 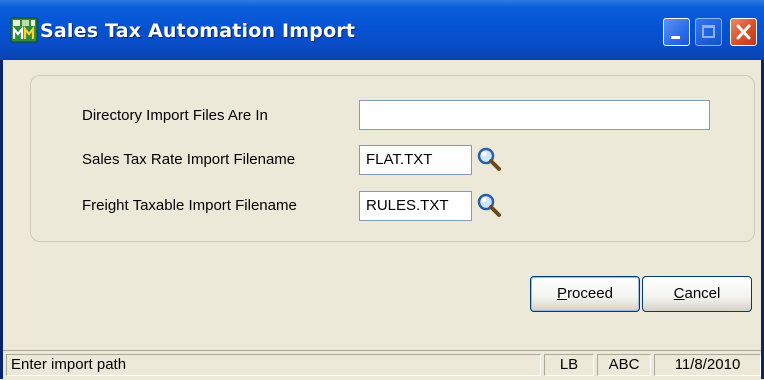 I want to click on minimize-button, so click(x=676, y=32).